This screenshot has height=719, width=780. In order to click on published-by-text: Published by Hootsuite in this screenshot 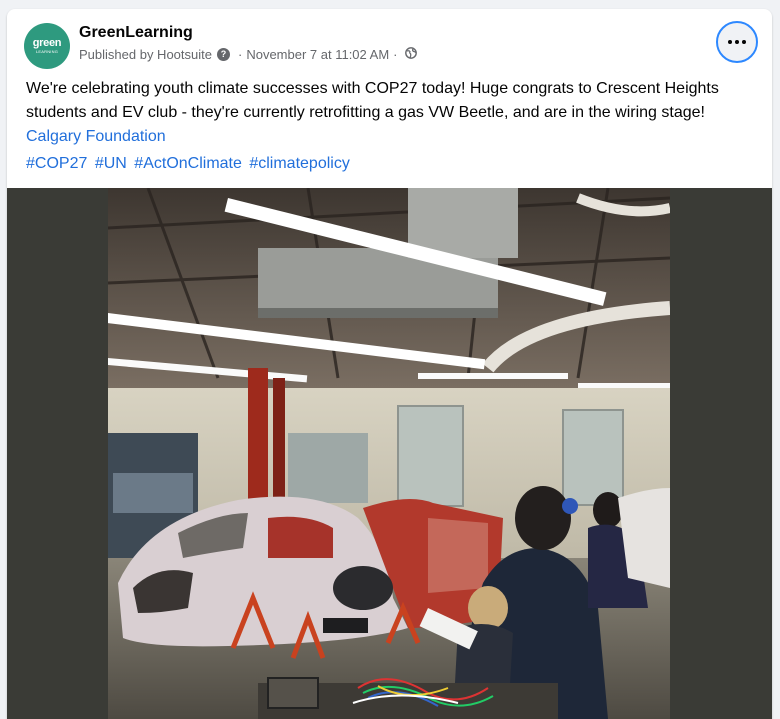, I will do `click(145, 54)`.